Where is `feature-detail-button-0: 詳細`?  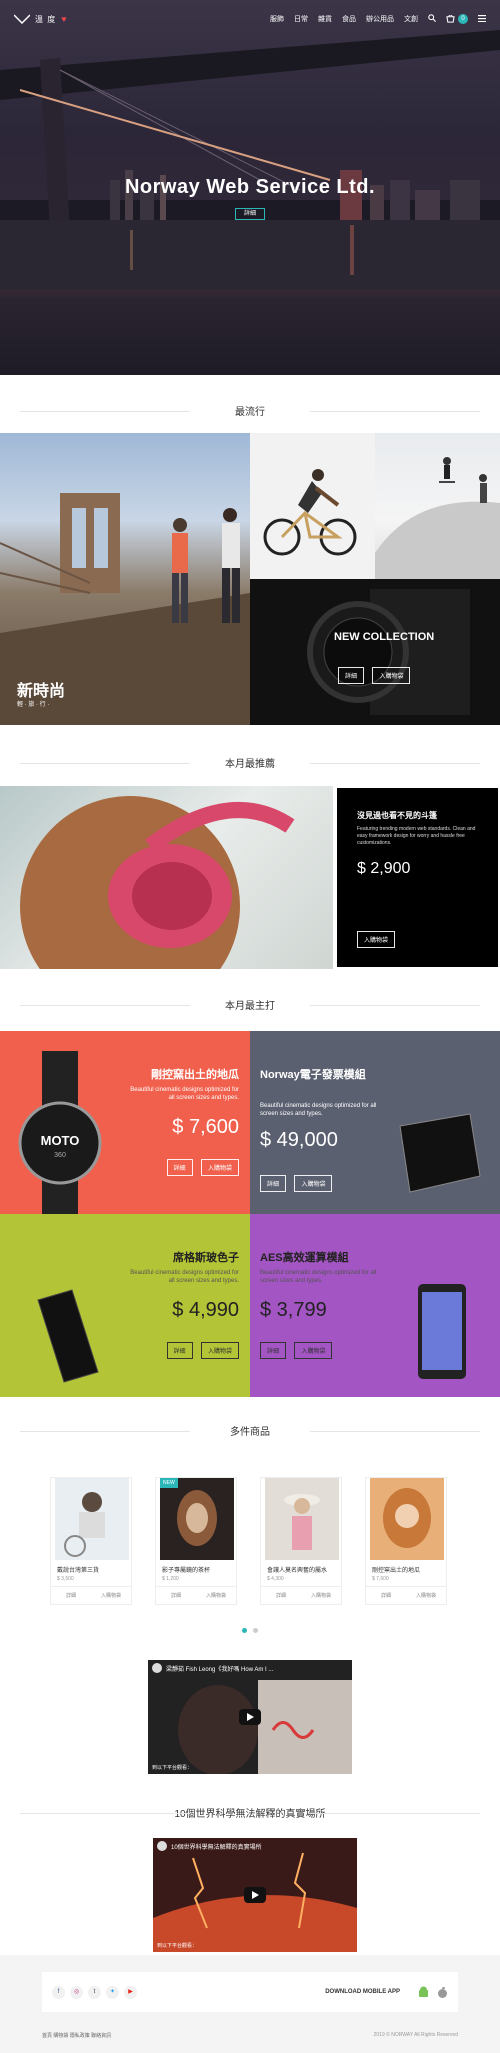 feature-detail-button-0: 詳細 is located at coordinates (179, 1167).